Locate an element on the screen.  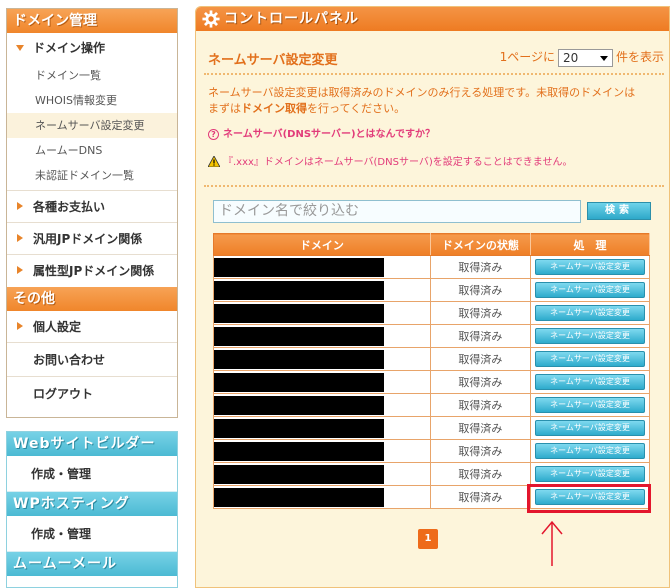
help-link-text: ネームサーバ(DNSサーバー)とはなんですか？ is located at coordinates (329, 134).